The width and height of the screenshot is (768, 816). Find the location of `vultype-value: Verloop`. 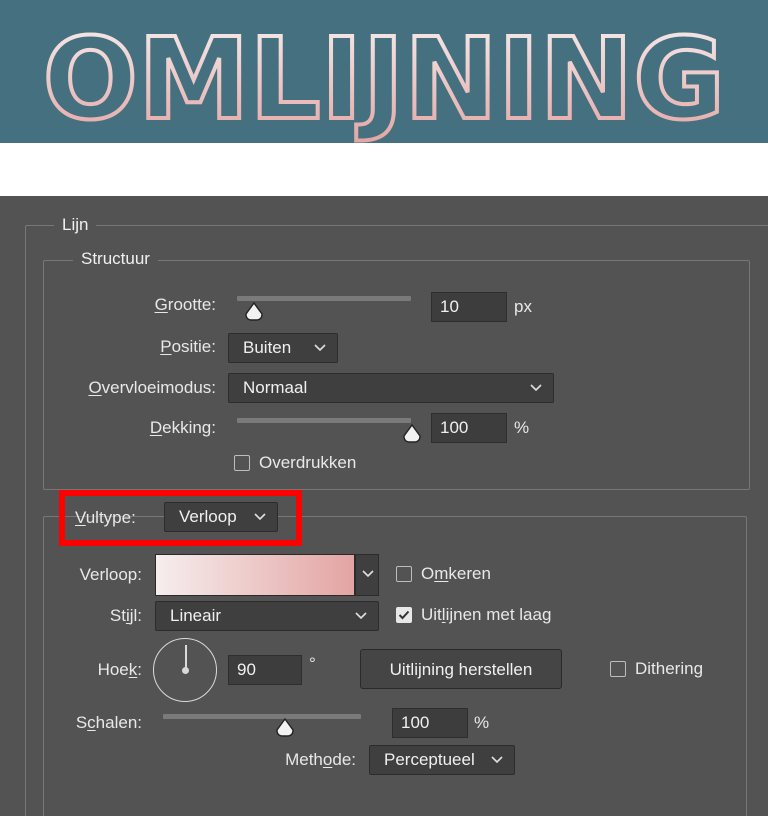

vultype-value: Verloop is located at coordinates (208, 516).